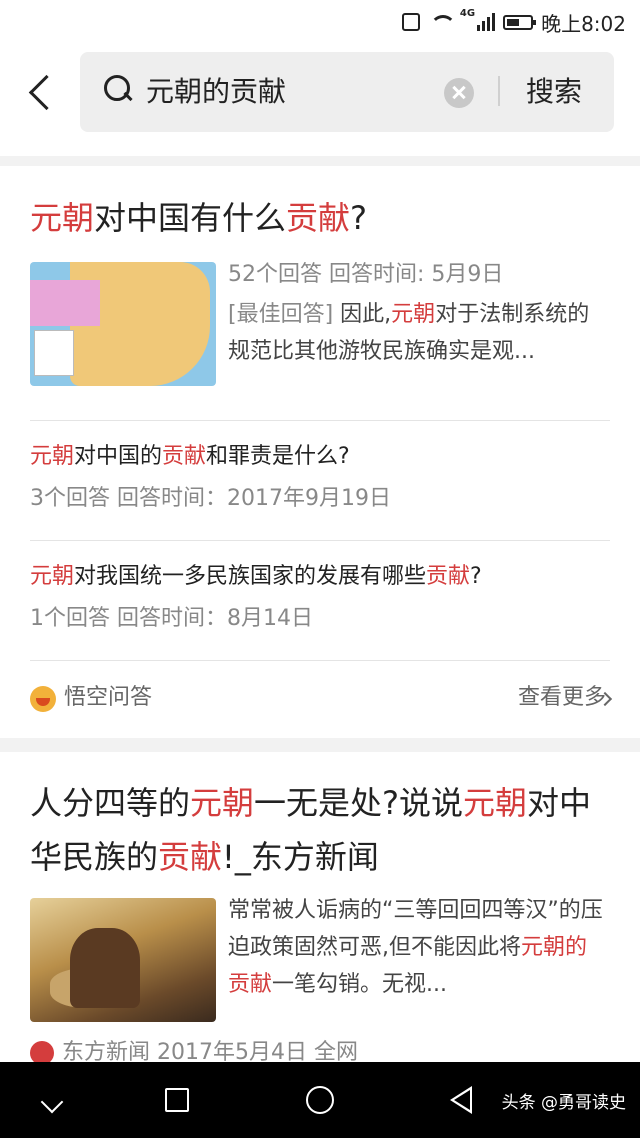 The image size is (640, 1138). I want to click on search-box: 元朝的贡献 搜索, so click(347, 92).